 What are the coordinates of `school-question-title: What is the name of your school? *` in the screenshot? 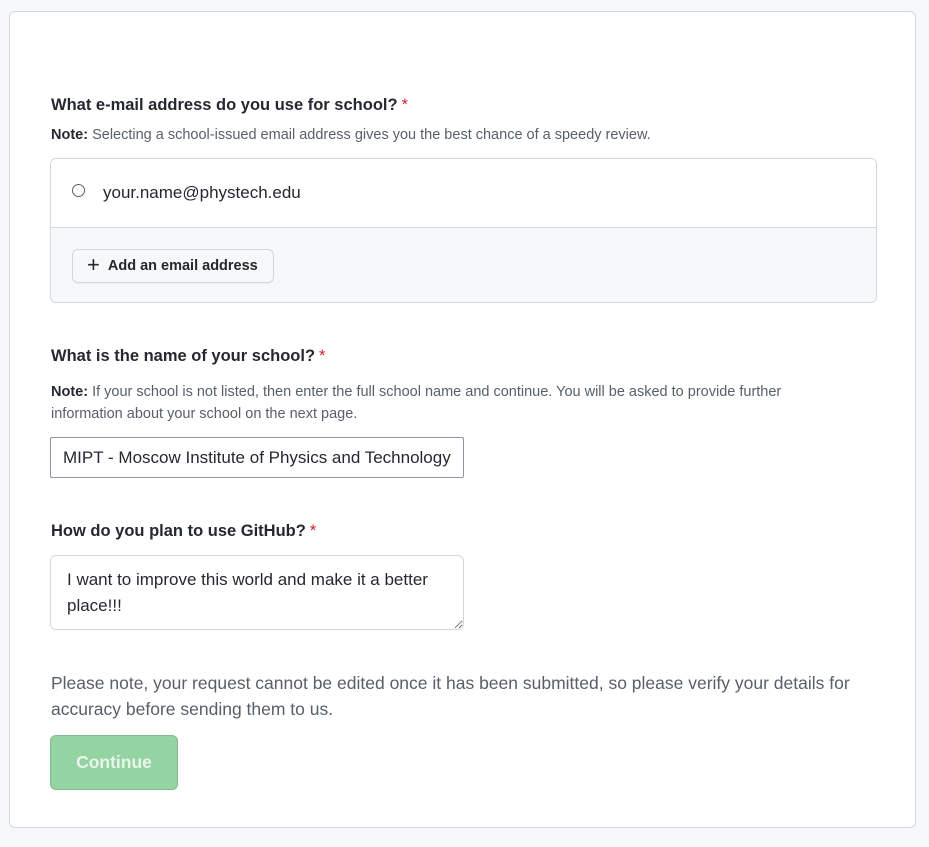 It's located at (188, 356).